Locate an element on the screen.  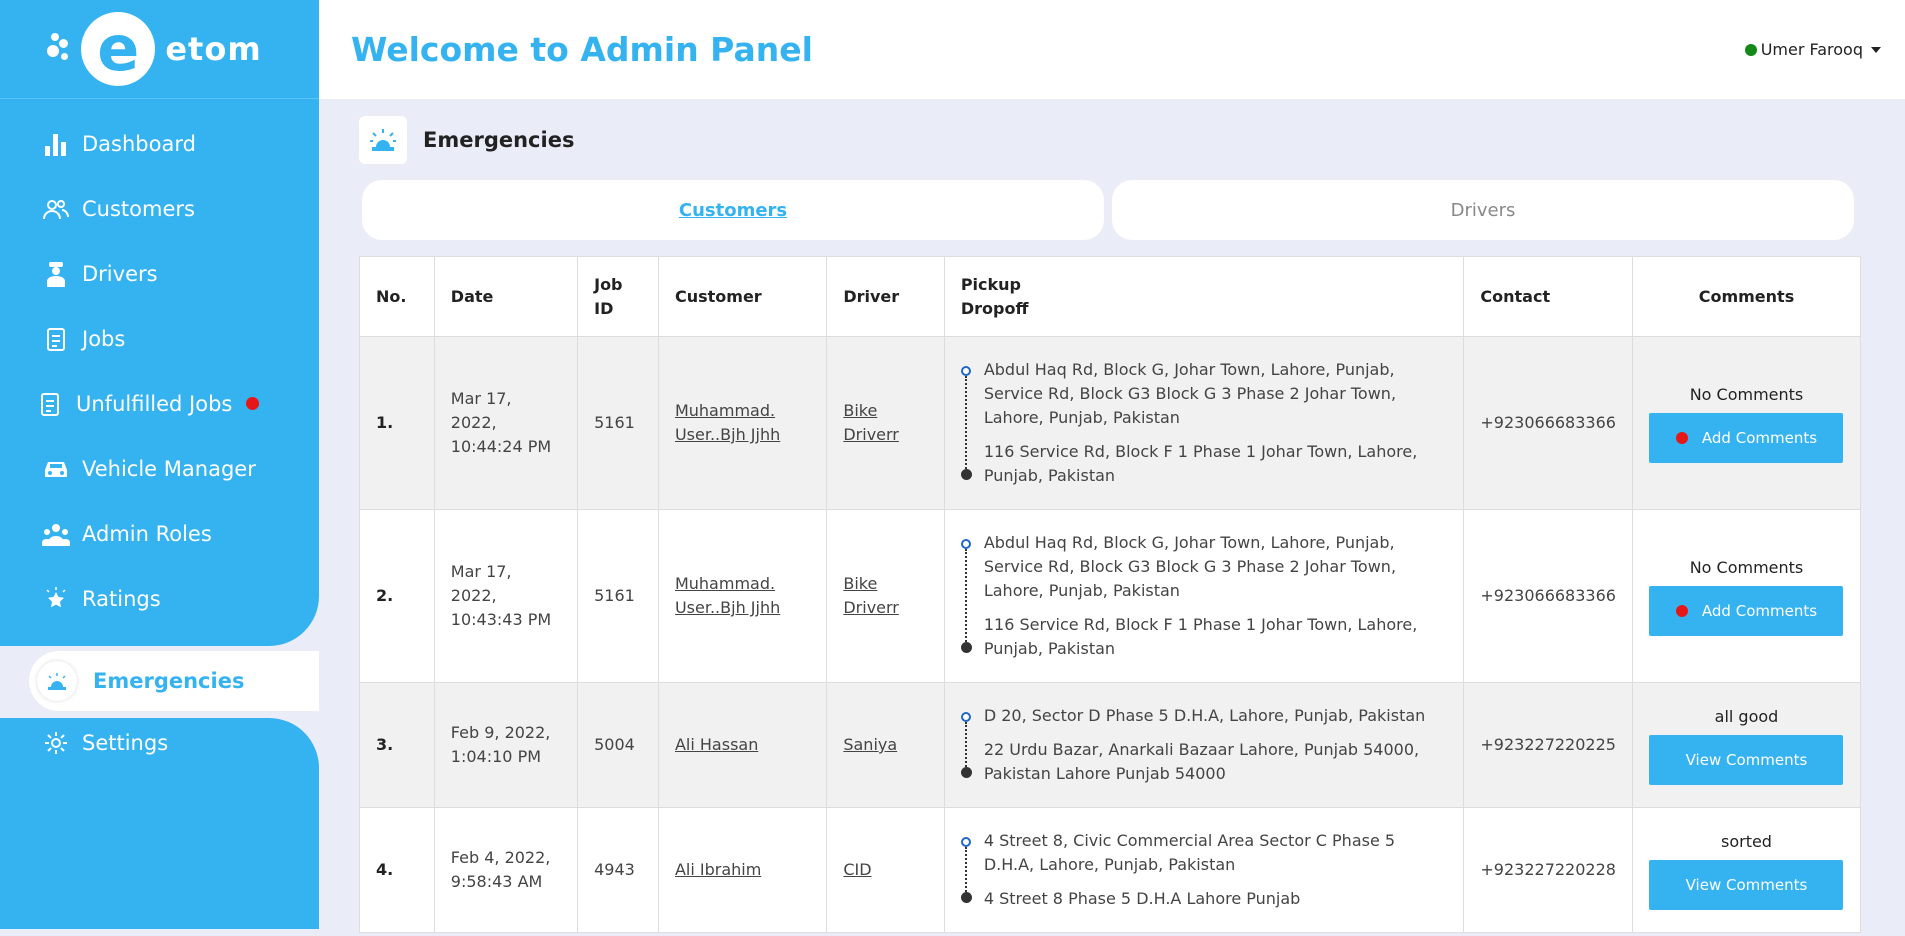
pickup-marker-icon is located at coordinates (966, 544).